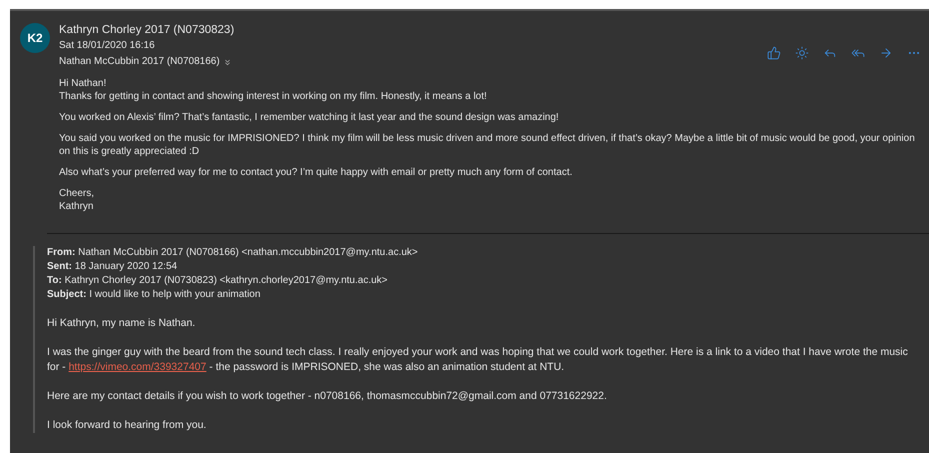 The image size is (929, 453). What do you see at coordinates (83, 83) in the screenshot?
I see `message-text: Hi Nathan!` at bounding box center [83, 83].